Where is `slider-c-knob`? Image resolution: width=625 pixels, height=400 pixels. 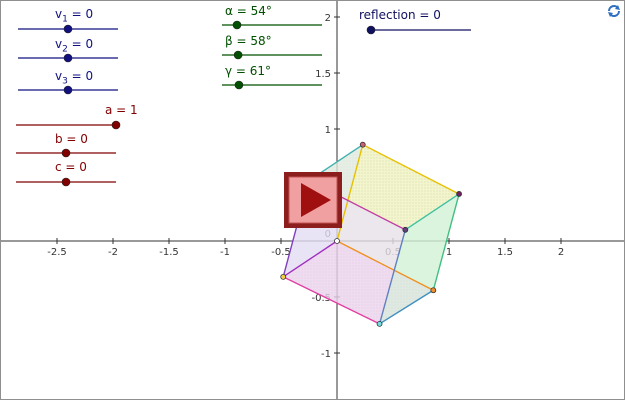 slider-c-knob is located at coordinates (66, 182).